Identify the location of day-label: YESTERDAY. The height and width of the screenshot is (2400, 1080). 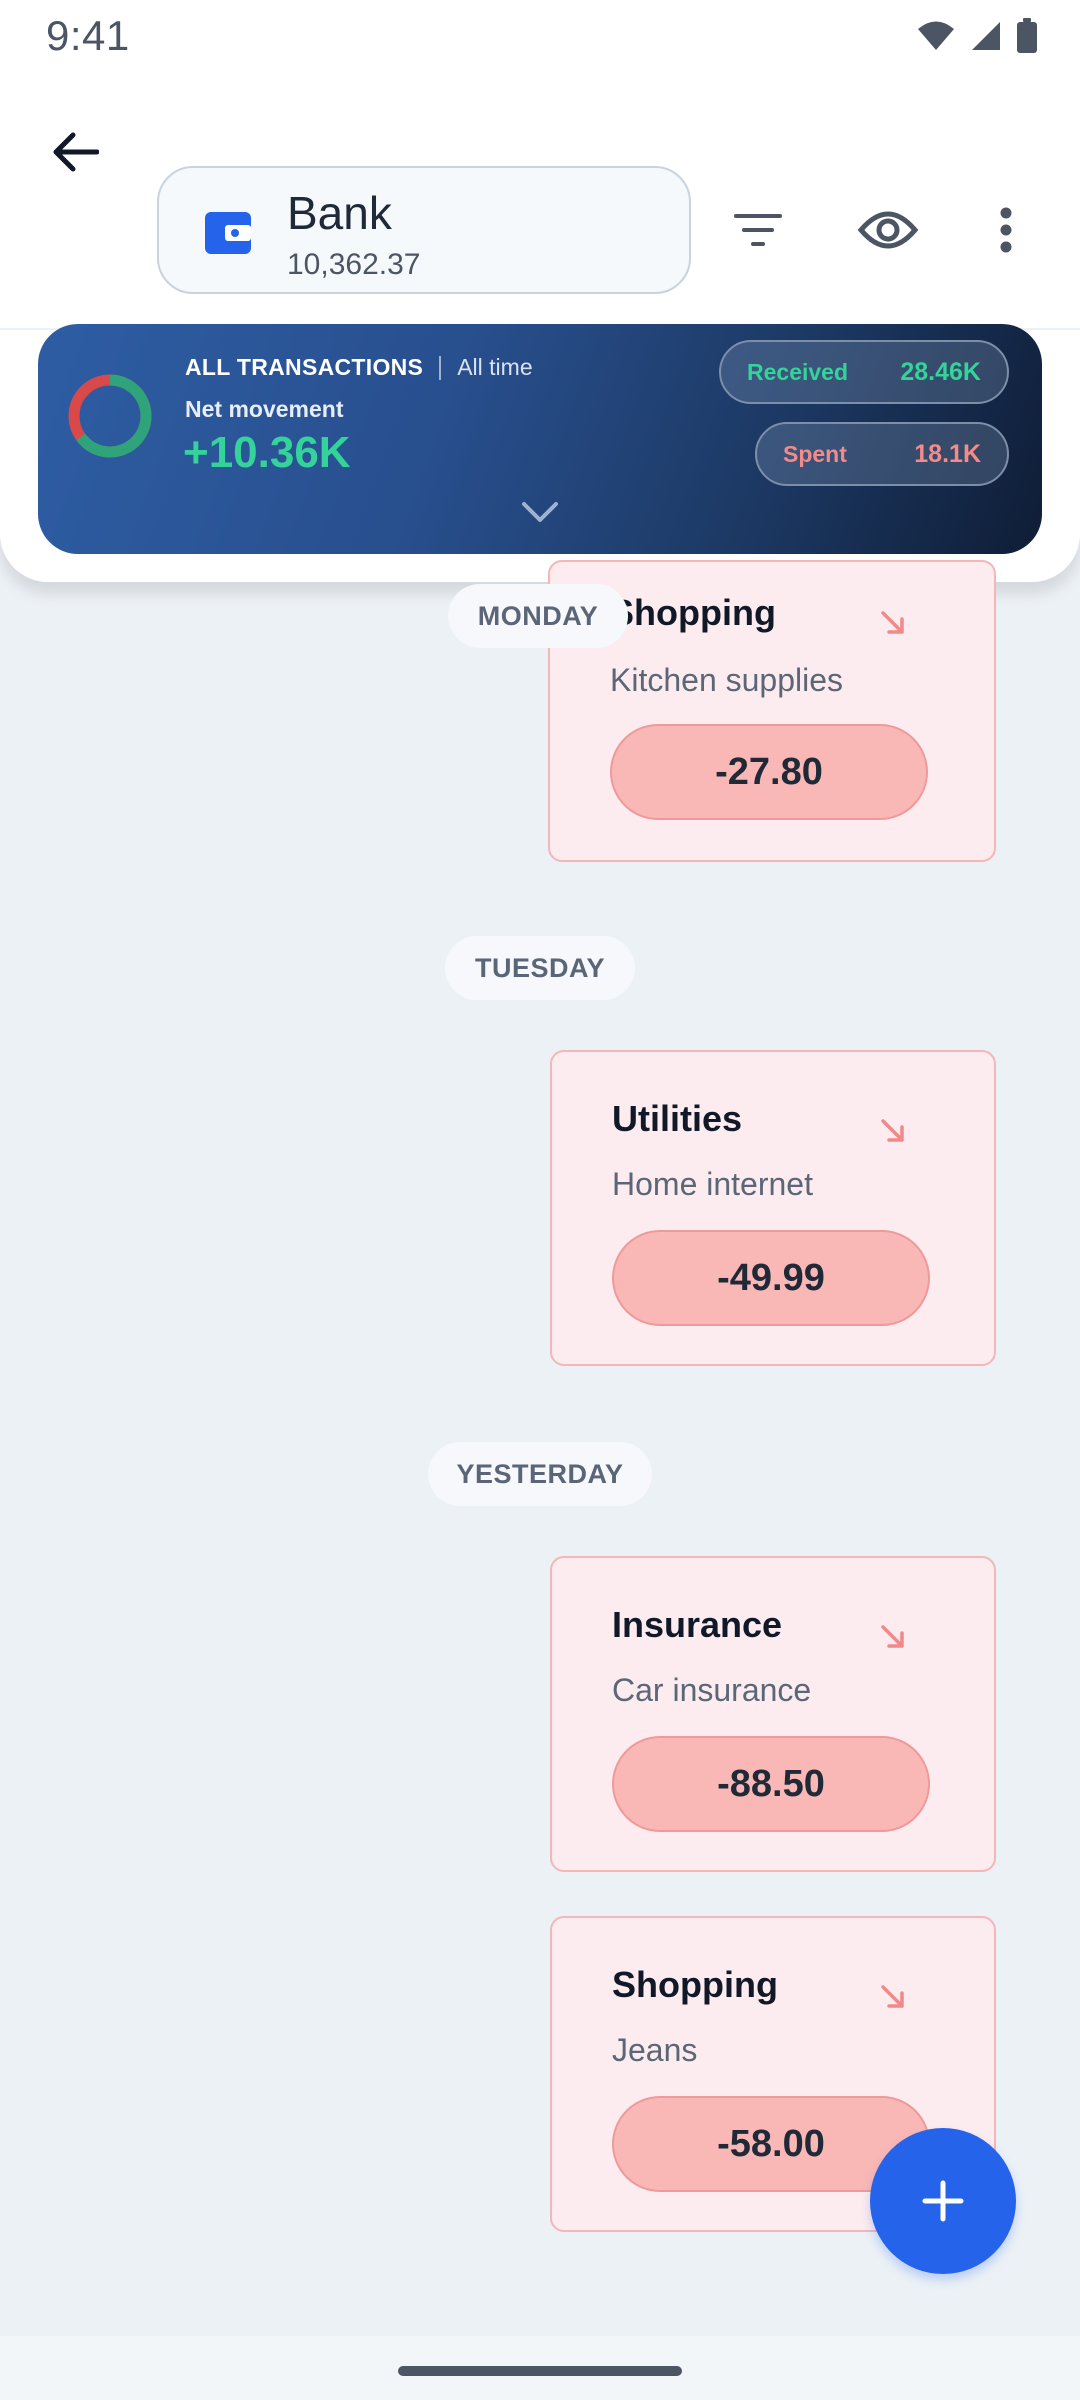
(540, 1474).